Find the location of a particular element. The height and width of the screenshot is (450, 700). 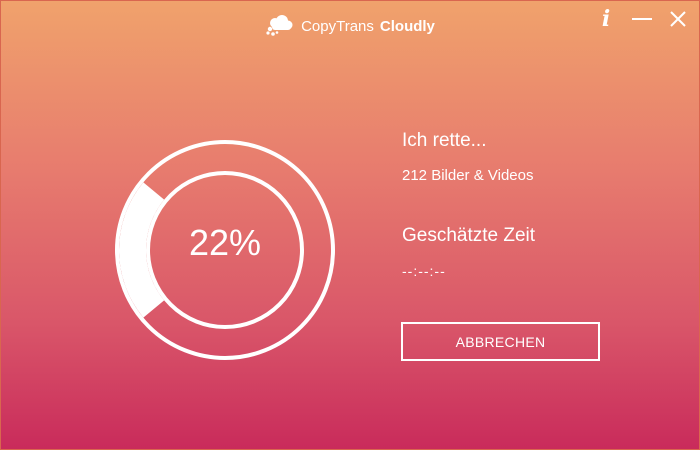

cloud-logo-icon is located at coordinates (279, 25).